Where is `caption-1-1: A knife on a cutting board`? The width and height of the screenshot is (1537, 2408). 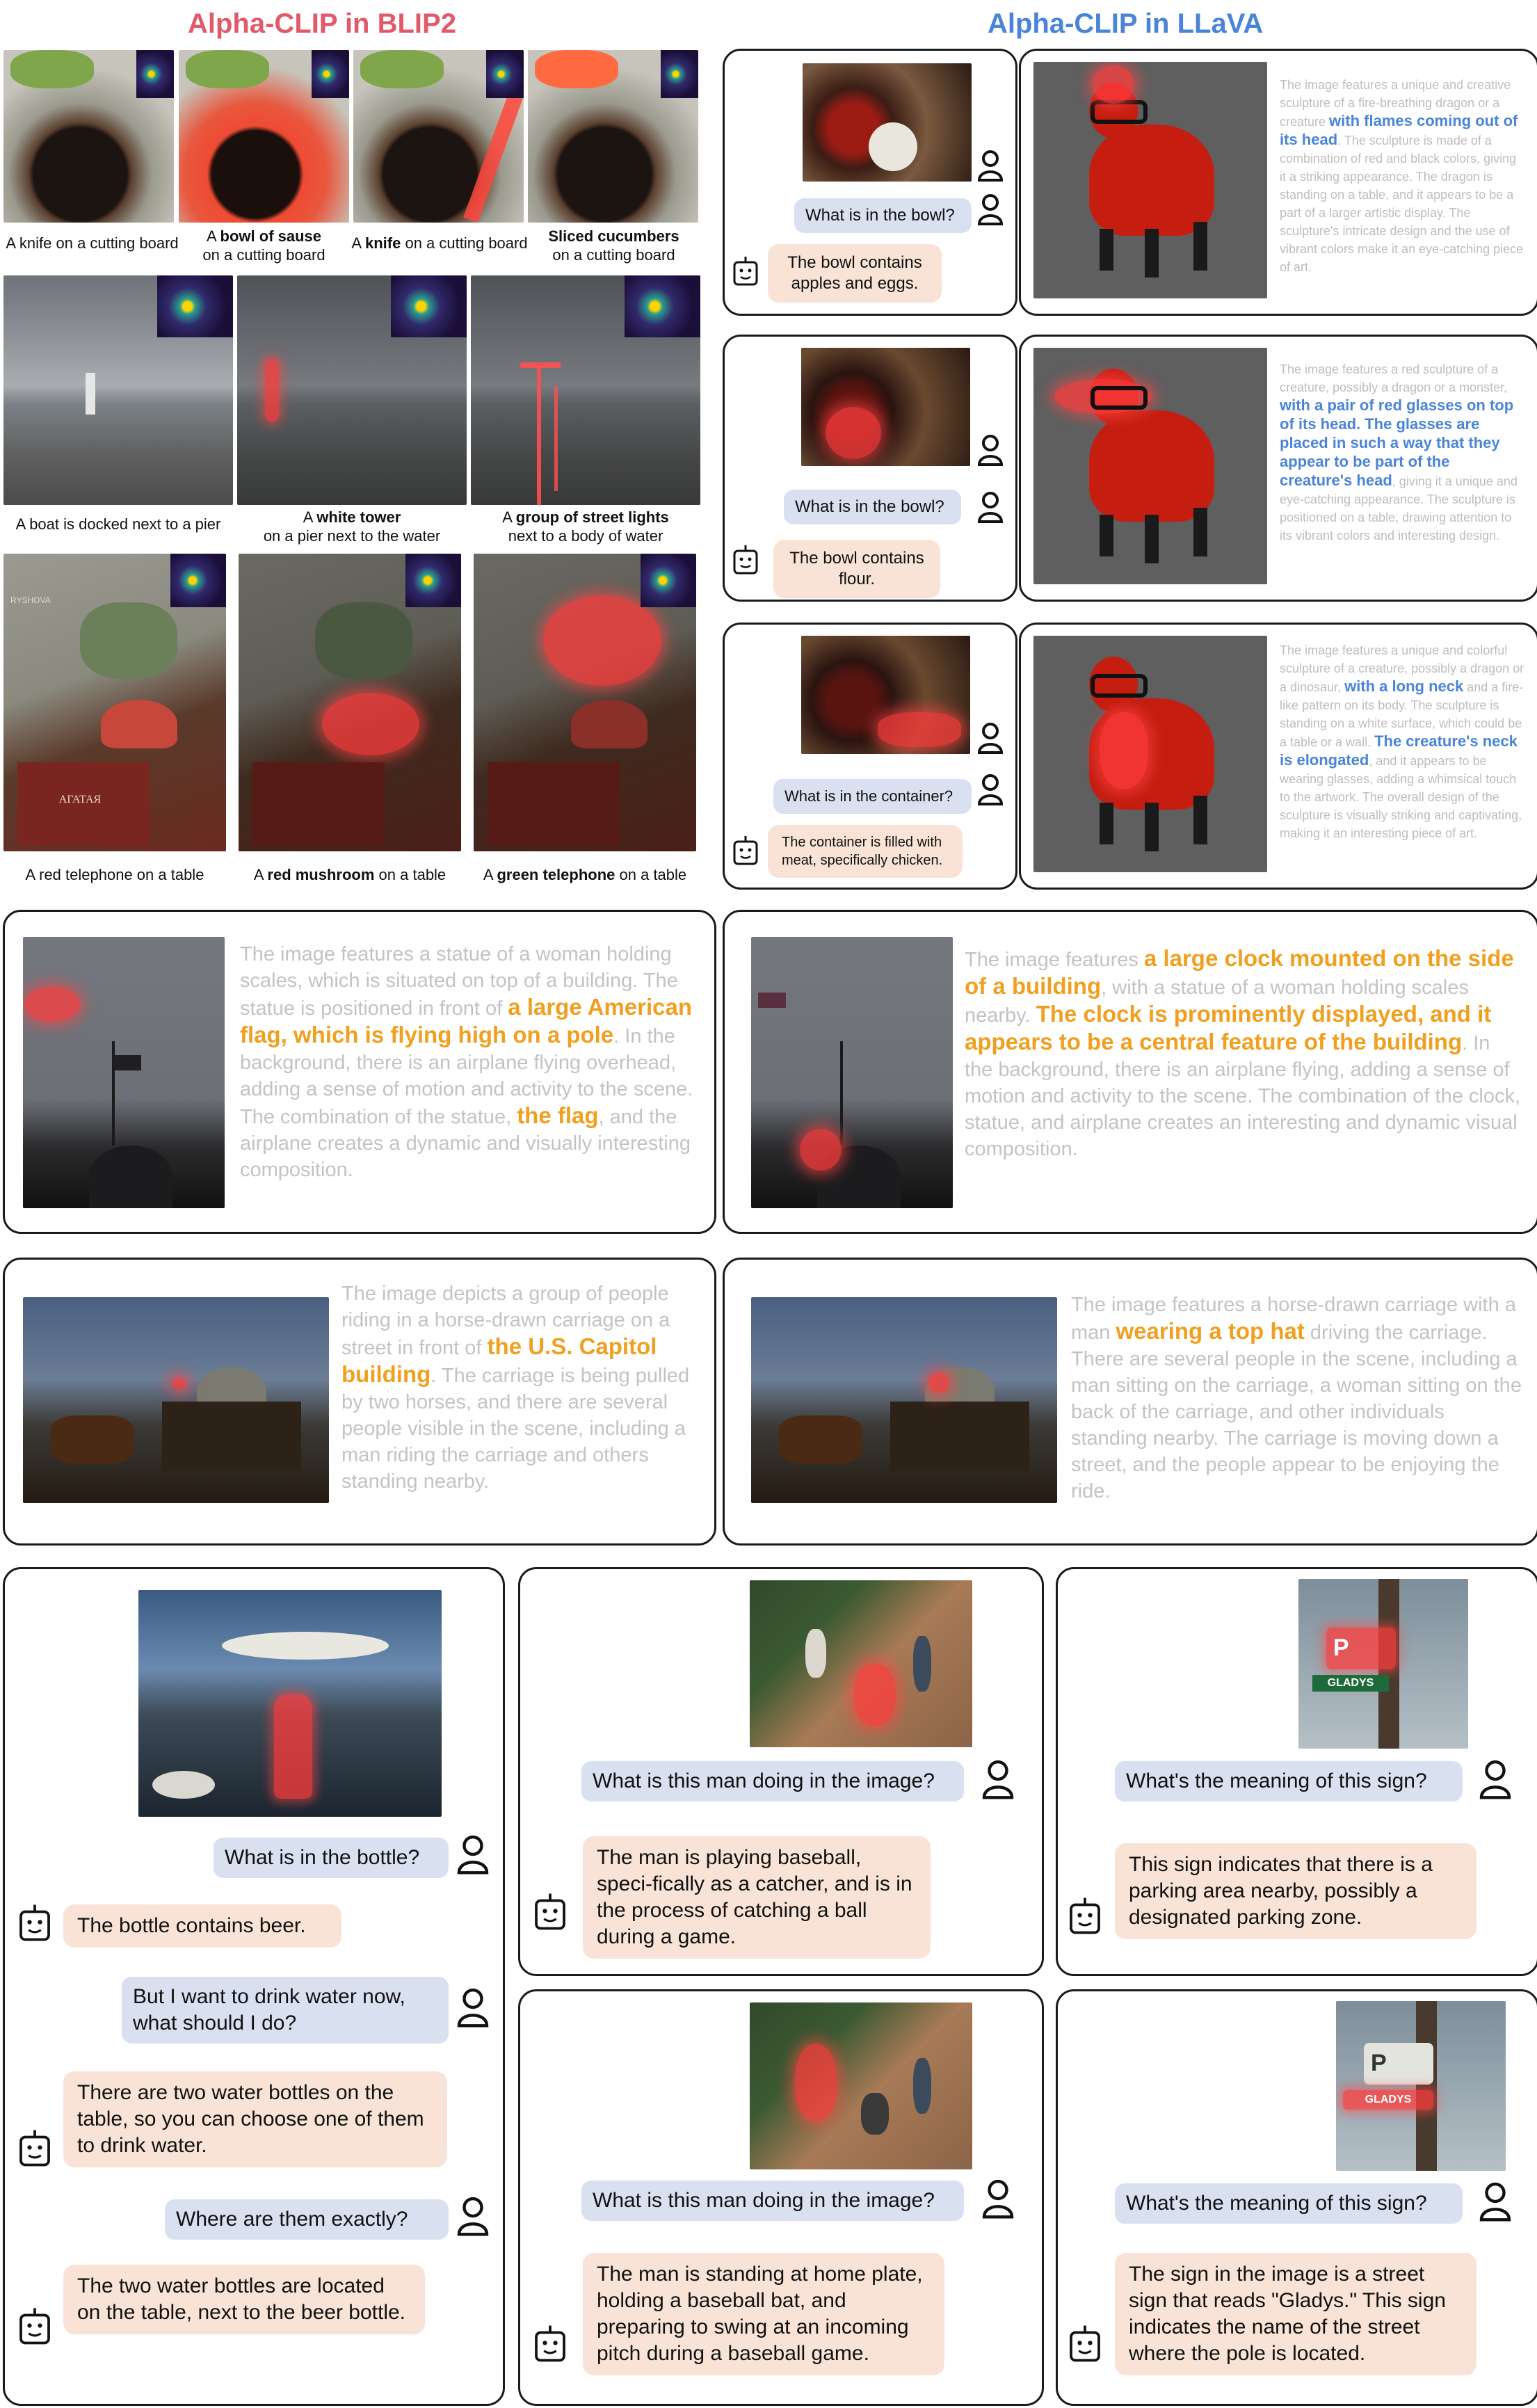 caption-1-1: A knife on a cutting board is located at coordinates (92, 243).